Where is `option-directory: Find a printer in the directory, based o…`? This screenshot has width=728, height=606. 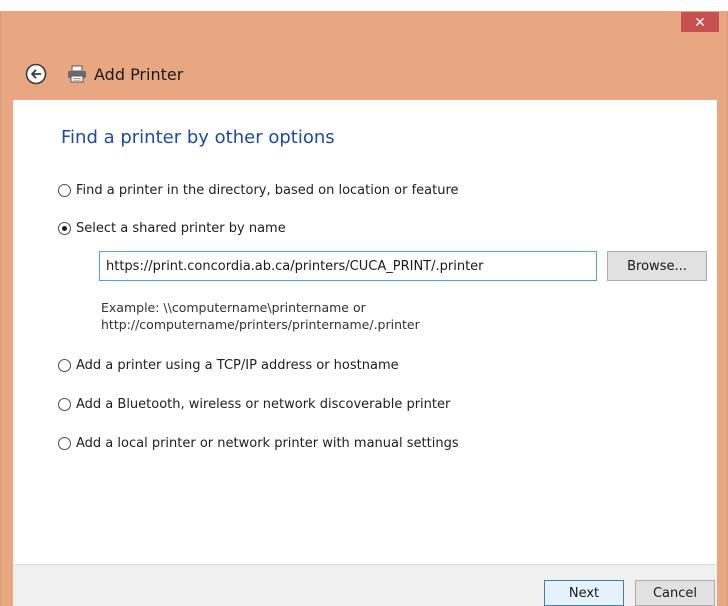
option-directory: Find a printer in the directory, based o… is located at coordinates (258, 190).